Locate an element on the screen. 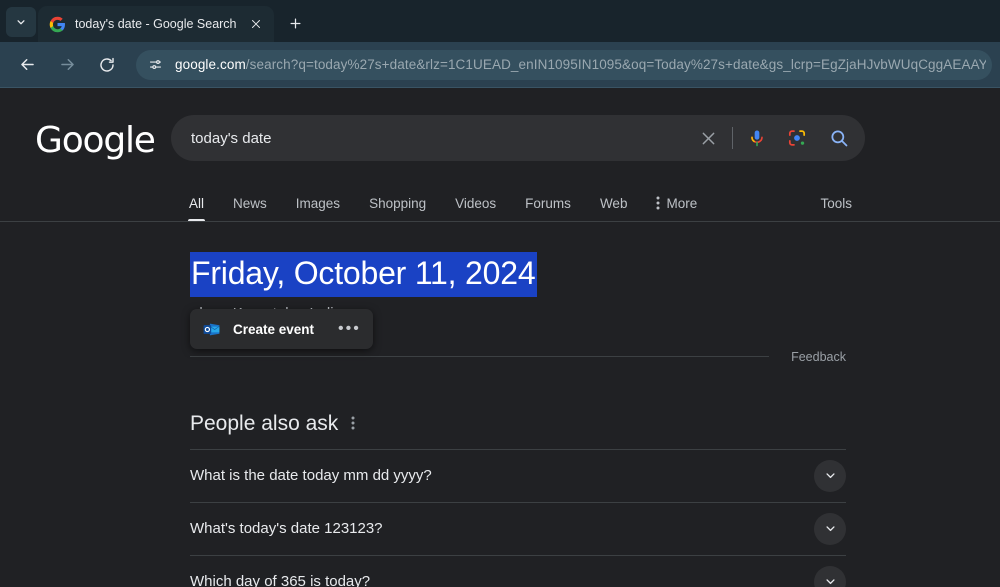  search-header: Google today's date is located at coordinates (500, 124).